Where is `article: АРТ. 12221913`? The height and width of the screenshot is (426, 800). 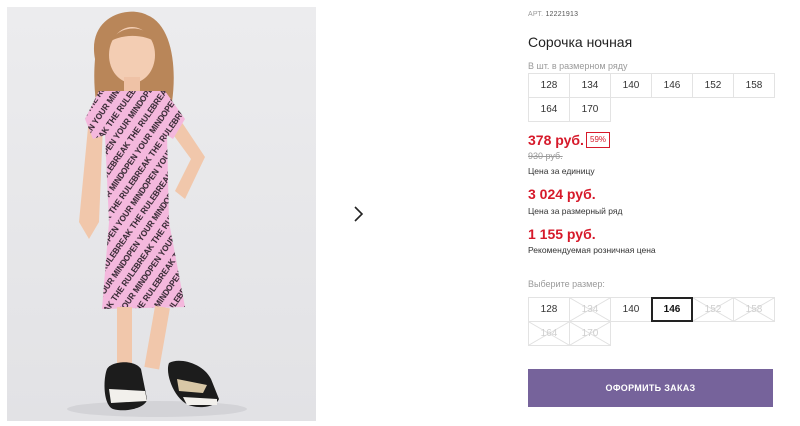 article: АРТ. 12221913 is located at coordinates (553, 14).